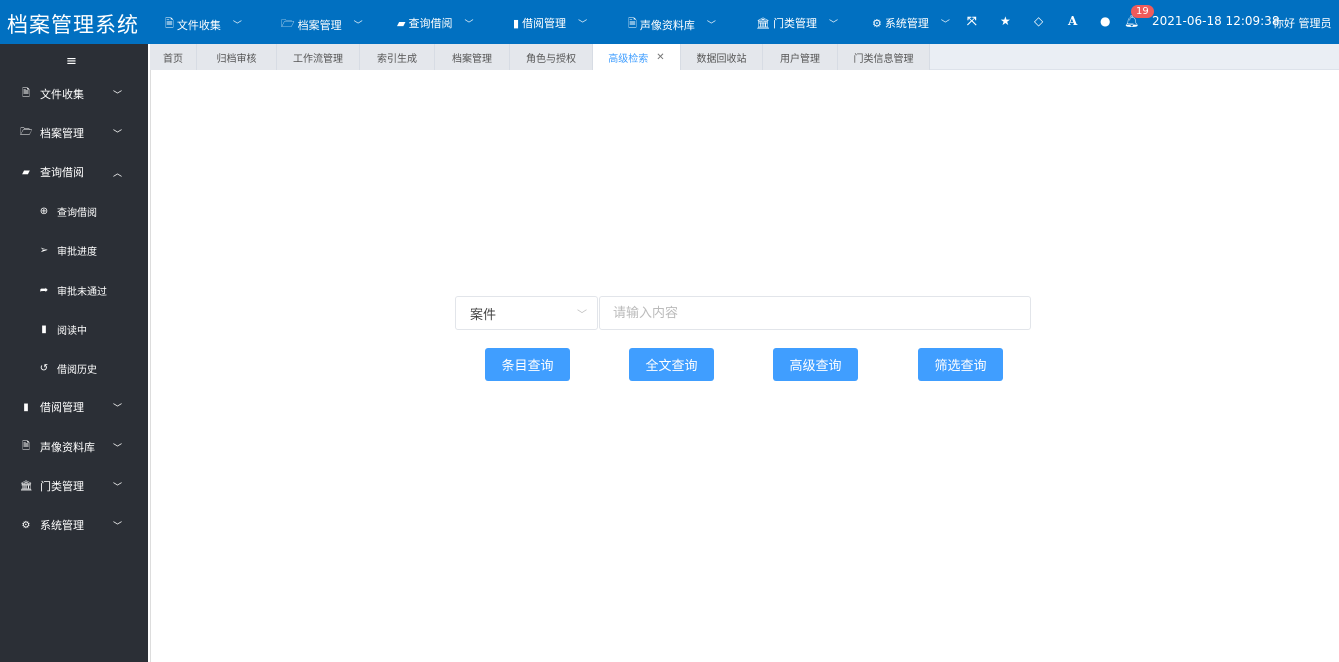 Image resolution: width=1339 pixels, height=662 pixels. Describe the element at coordinates (74, 172) in the screenshot. I see `sidebar-item-query: ▰ 查询借阅 ︿` at that location.